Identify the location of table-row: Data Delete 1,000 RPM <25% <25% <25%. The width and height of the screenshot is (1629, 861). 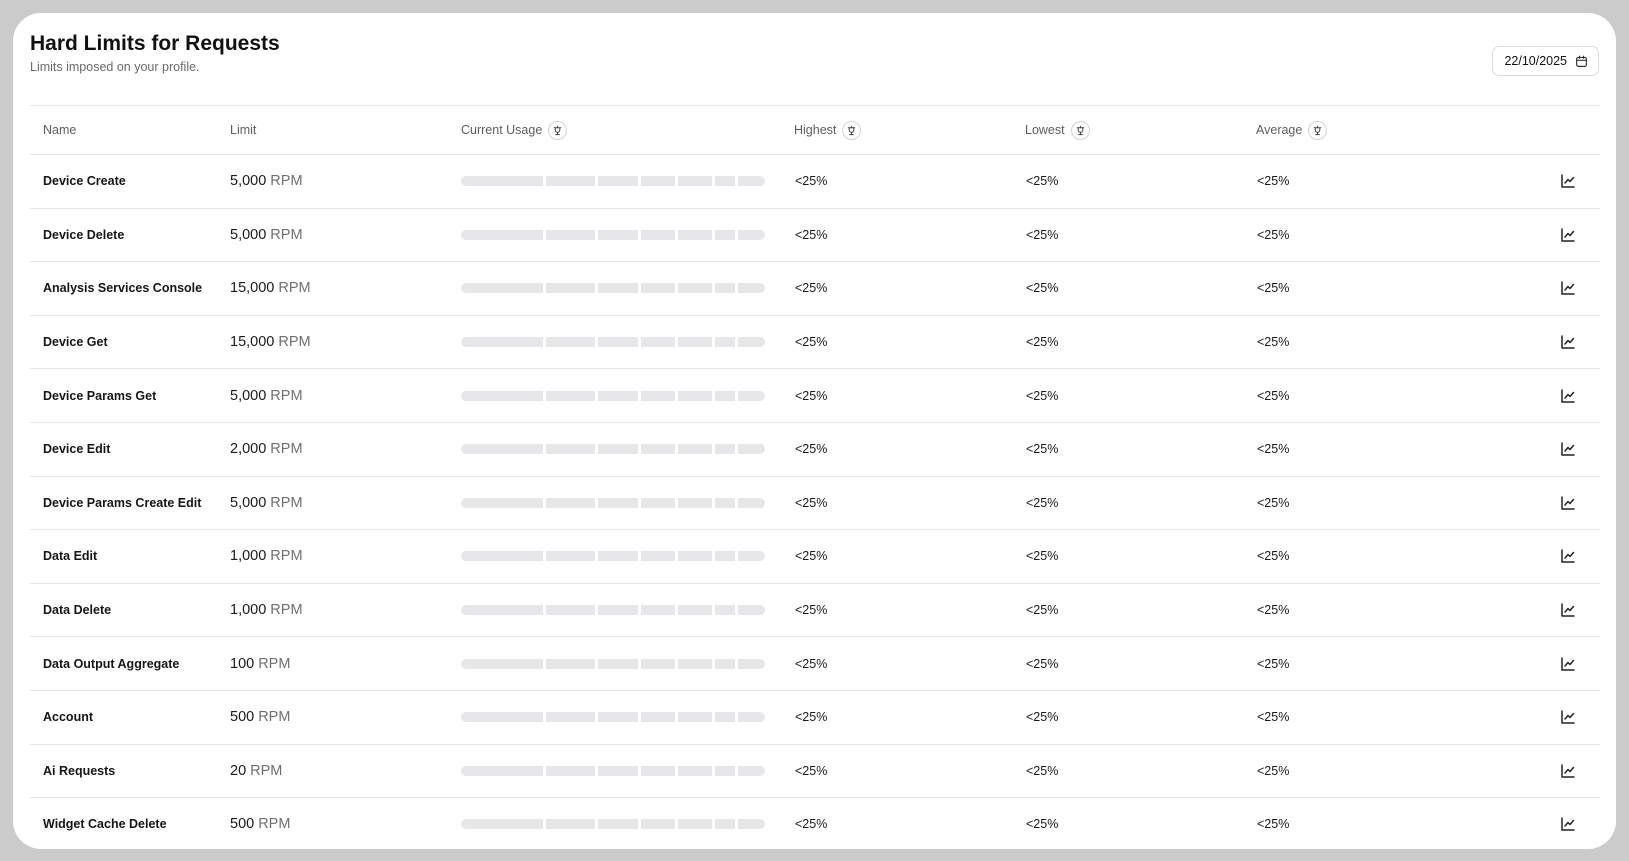
(815, 610).